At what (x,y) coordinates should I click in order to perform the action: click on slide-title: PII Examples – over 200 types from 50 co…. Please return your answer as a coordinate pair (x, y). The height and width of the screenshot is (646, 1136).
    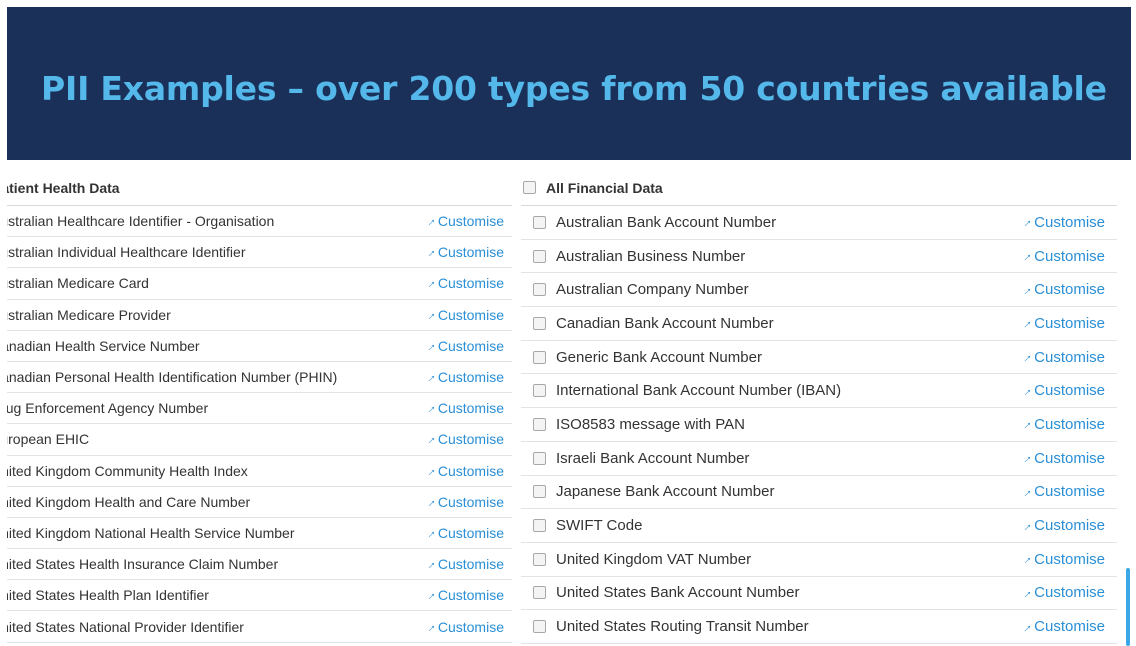
    Looking at the image, I should click on (574, 88).